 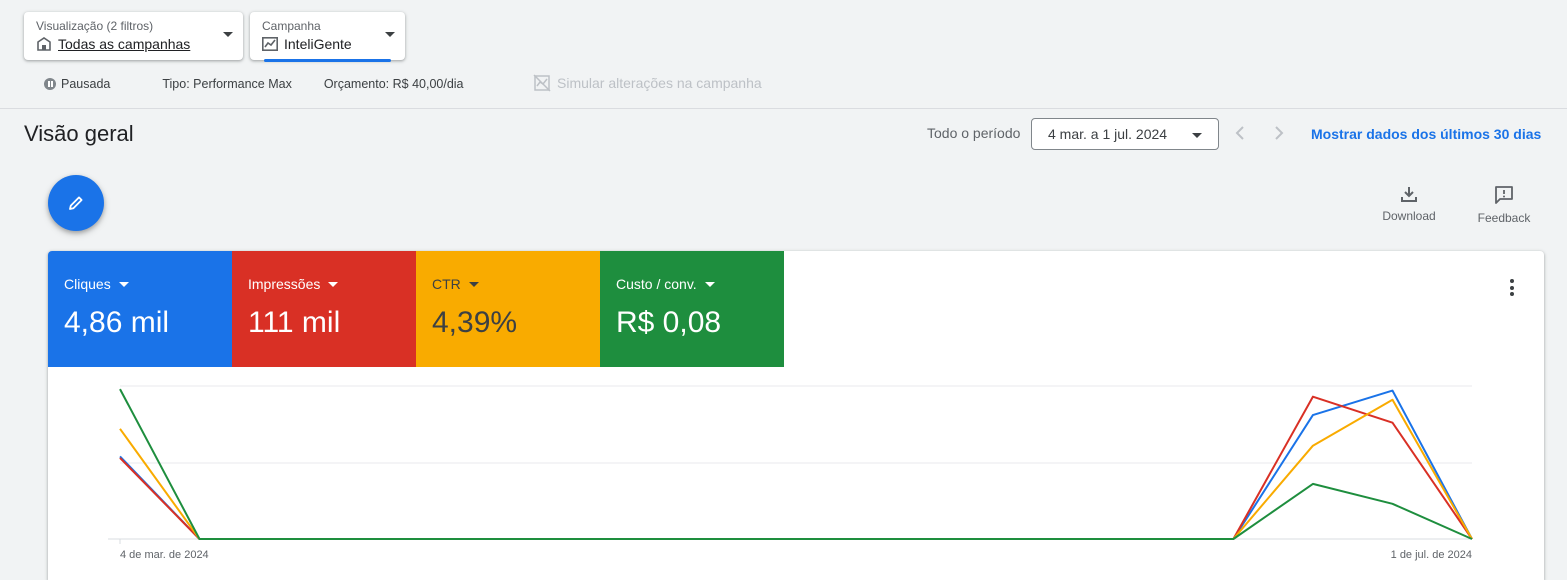 I want to click on campaign-active-indicator, so click(x=327, y=60).